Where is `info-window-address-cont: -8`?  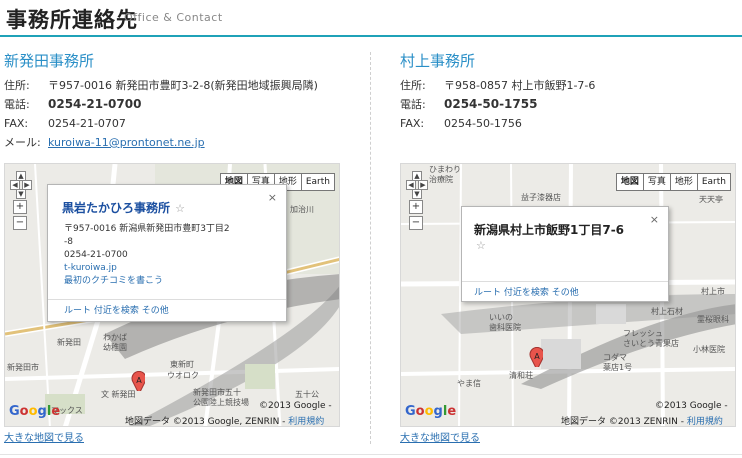
info-window-address-cont: -8 is located at coordinates (68, 242).